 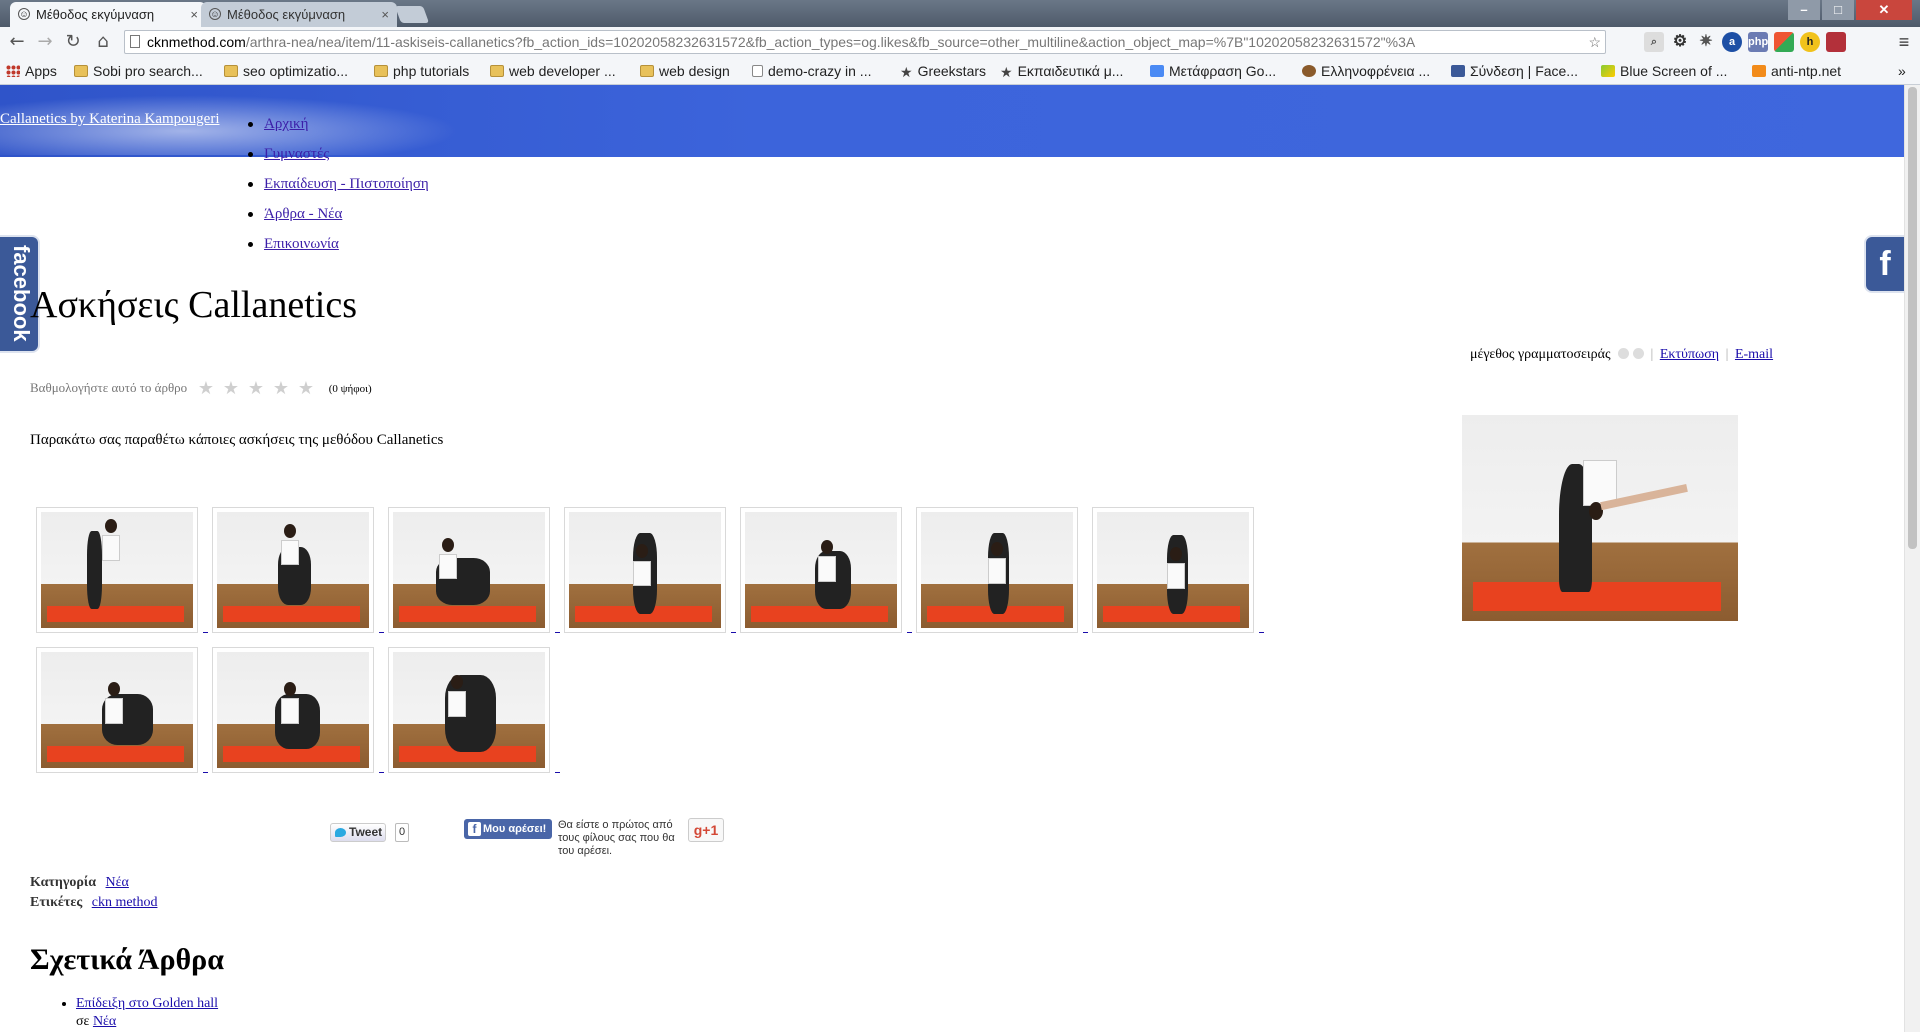 I want to click on bookmarks-more: », so click(x=1902, y=71).